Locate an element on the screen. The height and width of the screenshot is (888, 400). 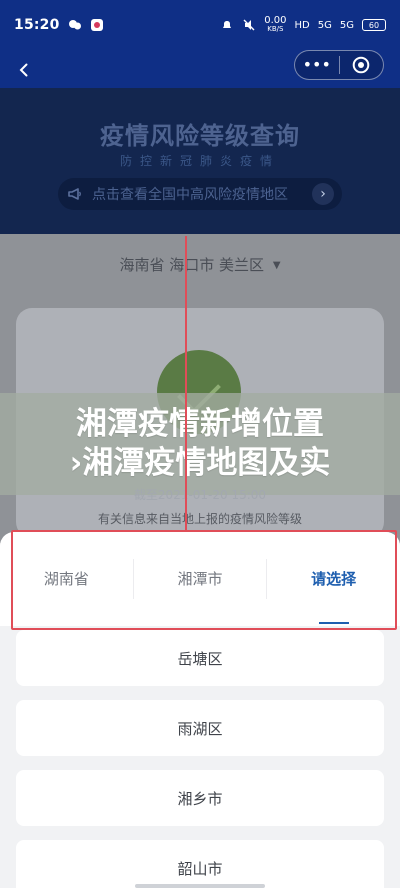
back-button is located at coordinates (24, 70).